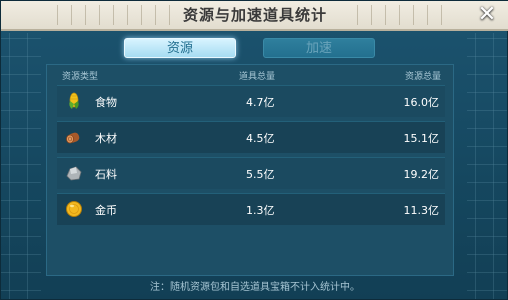  I want to click on item-total-value: 5.5亿, so click(260, 174).